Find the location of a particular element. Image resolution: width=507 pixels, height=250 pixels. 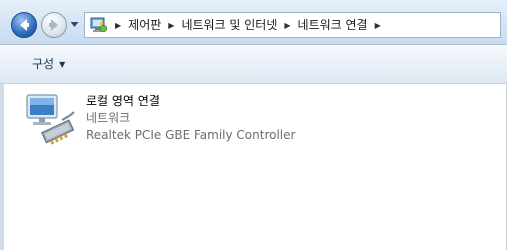

connection-name: 로컬 영역 연결 is located at coordinates (123, 101).